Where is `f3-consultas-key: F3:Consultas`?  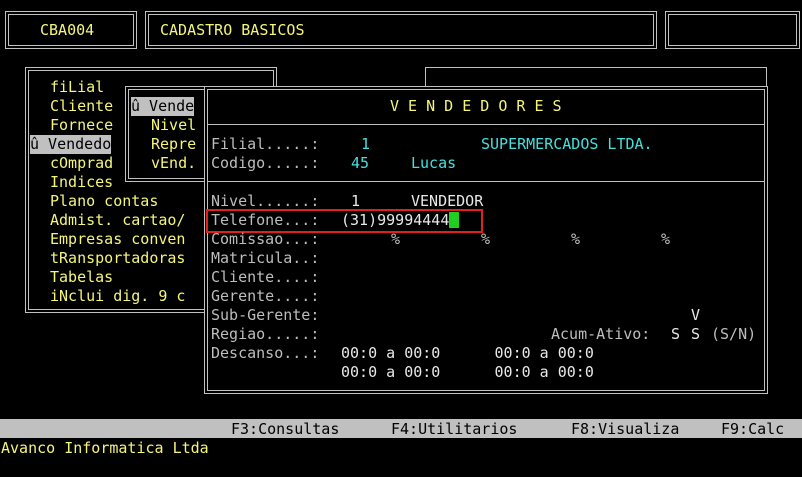
f3-consultas-key: F3:Consultas is located at coordinates (285, 429).